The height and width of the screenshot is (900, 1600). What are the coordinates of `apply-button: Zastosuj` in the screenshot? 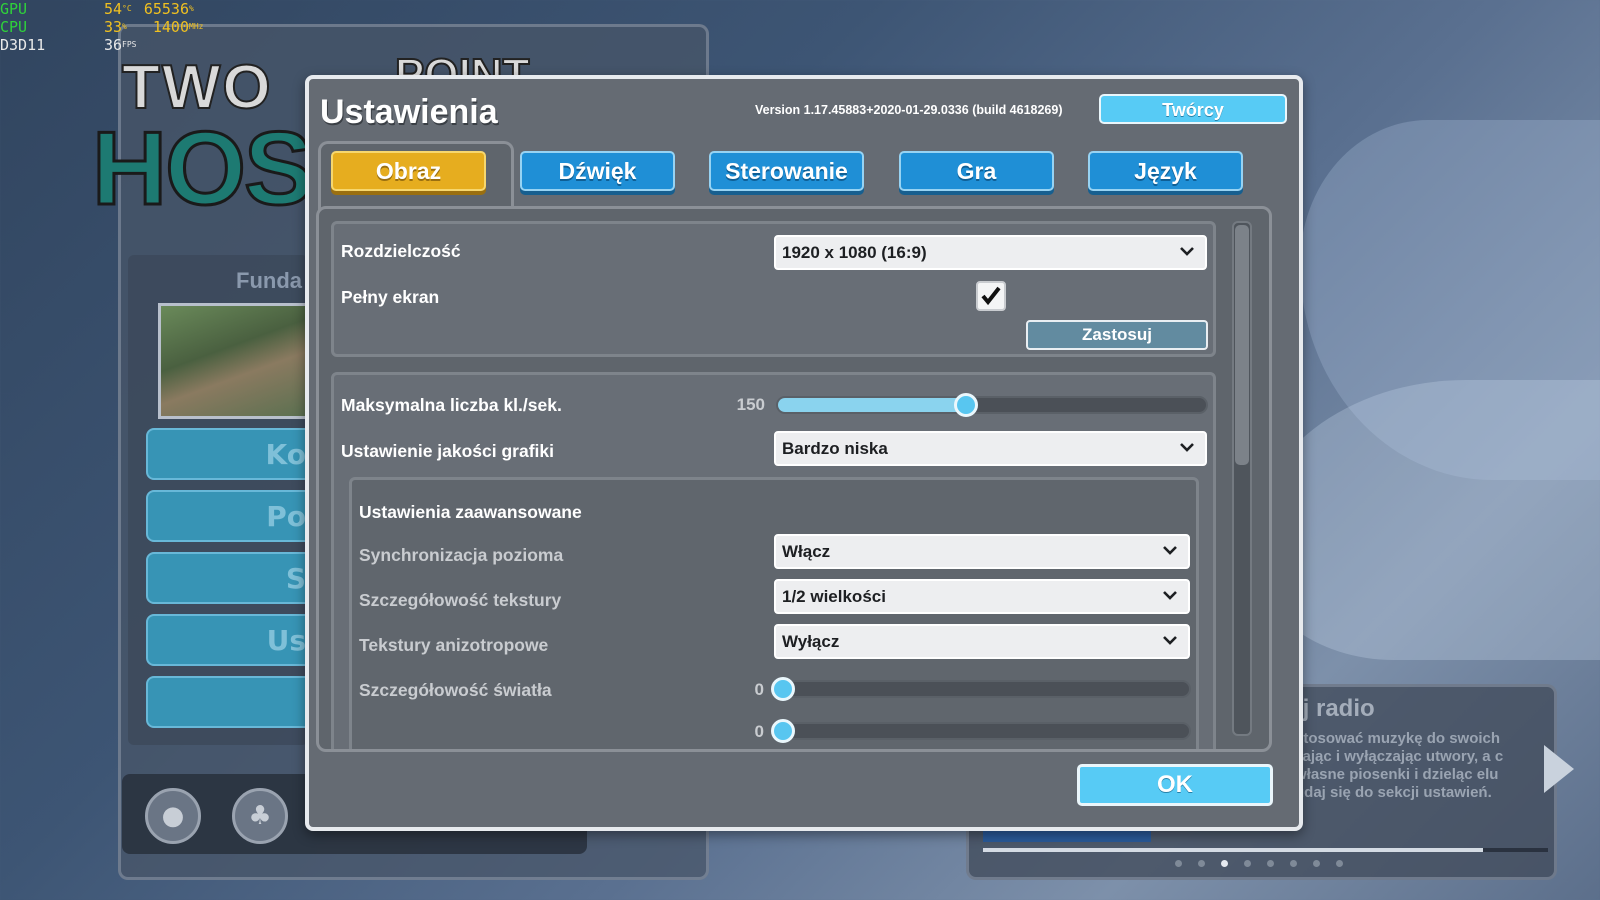 It's located at (1117, 335).